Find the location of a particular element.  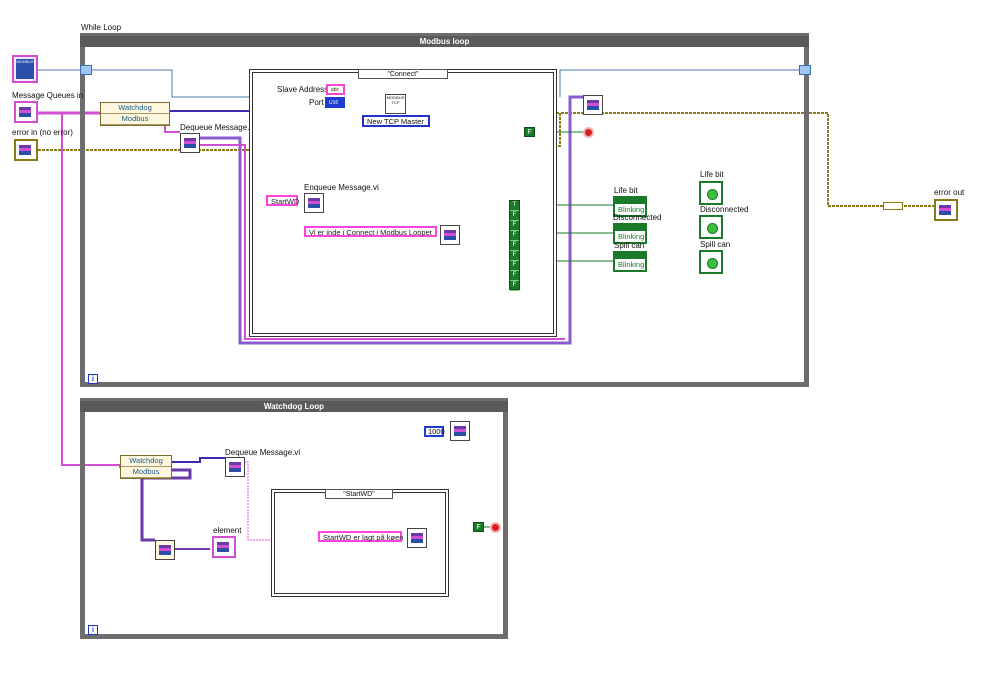

modbus-stop-constant: F is located at coordinates (529, 132).